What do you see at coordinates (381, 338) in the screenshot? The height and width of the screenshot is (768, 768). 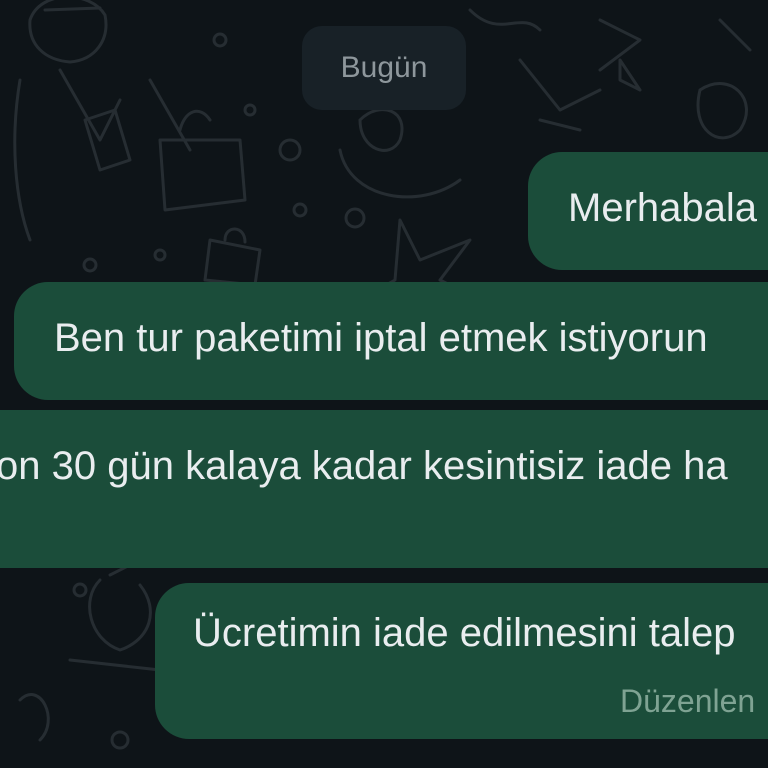 I see `message-text: Ben tur paketimi iptal etmek istiyorun` at bounding box center [381, 338].